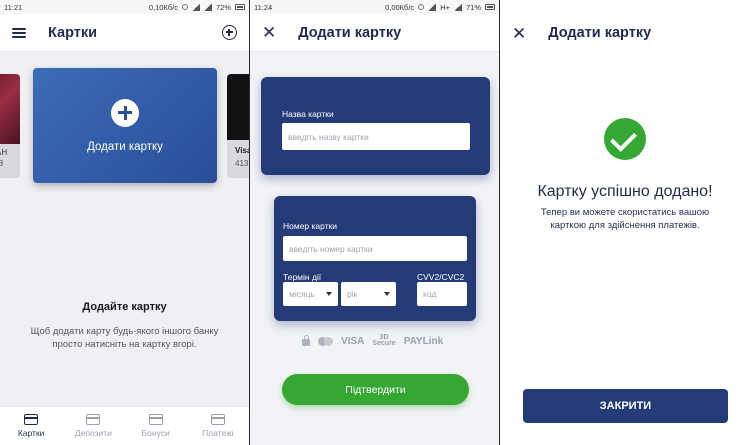 The image size is (750, 445). What do you see at coordinates (93, 433) in the screenshot?
I see `nav-label: Депозити` at bounding box center [93, 433].